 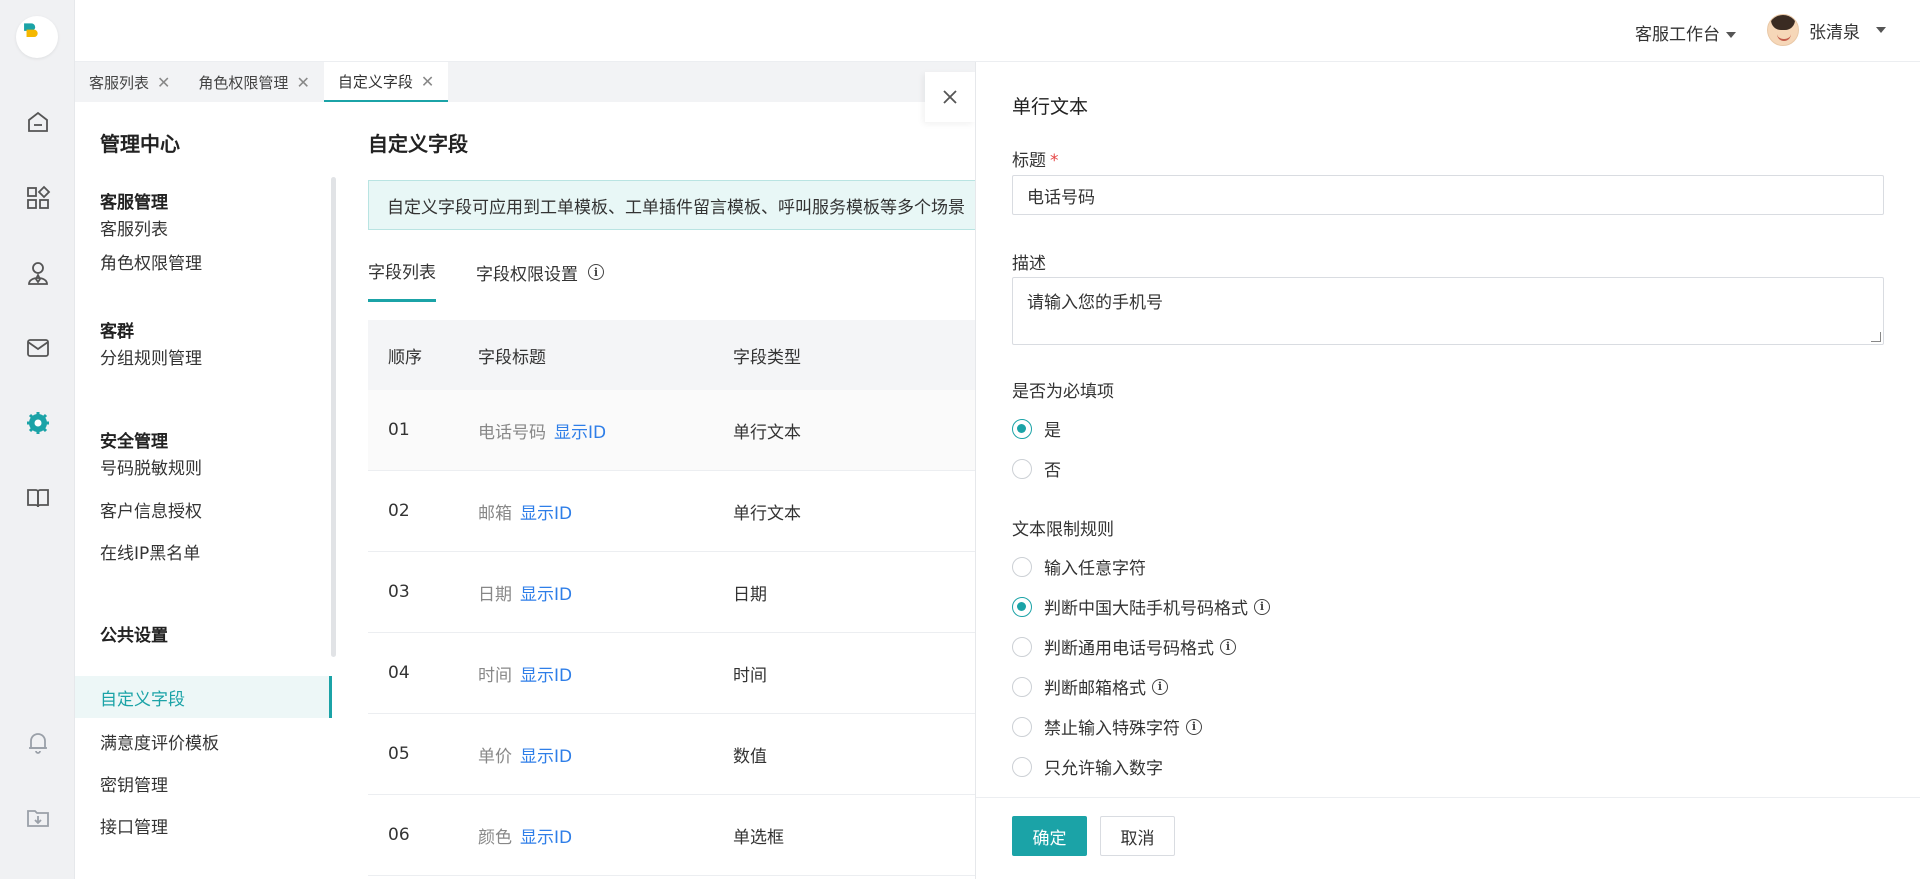 What do you see at coordinates (1146, 609) in the screenshot?
I see `radio-label: 判断中国大陆手机号码格式` at bounding box center [1146, 609].